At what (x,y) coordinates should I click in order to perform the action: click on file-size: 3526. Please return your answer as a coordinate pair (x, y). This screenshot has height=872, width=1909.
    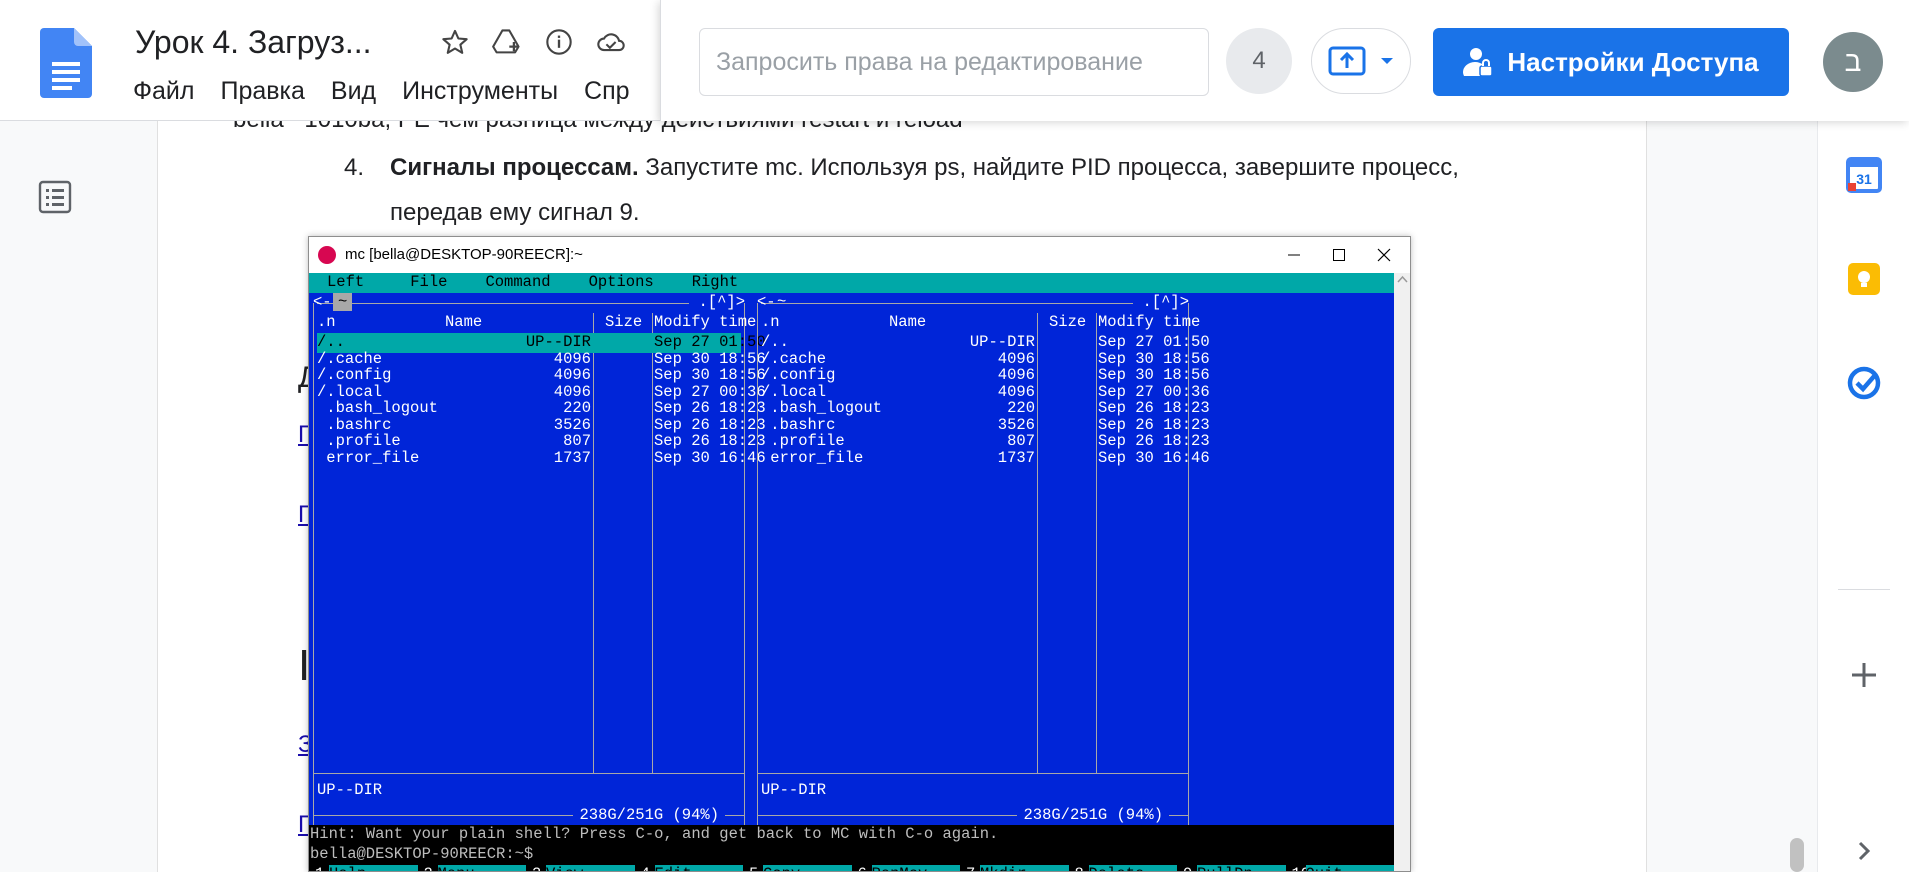
    Looking at the image, I should click on (572, 424).